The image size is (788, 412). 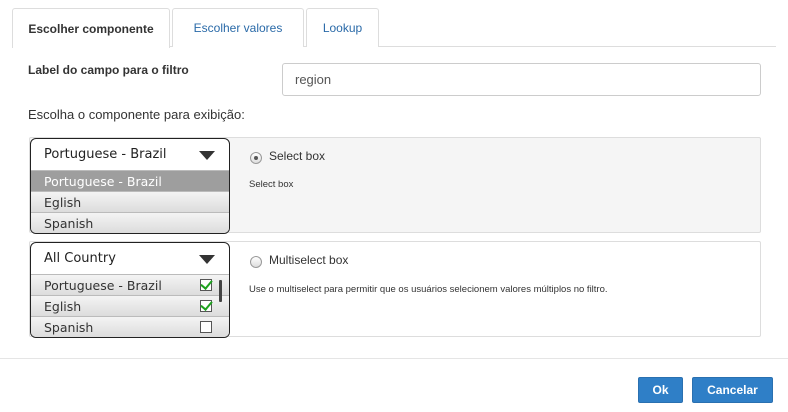 I want to click on multiselect-title: Multiselect box, so click(x=309, y=260).